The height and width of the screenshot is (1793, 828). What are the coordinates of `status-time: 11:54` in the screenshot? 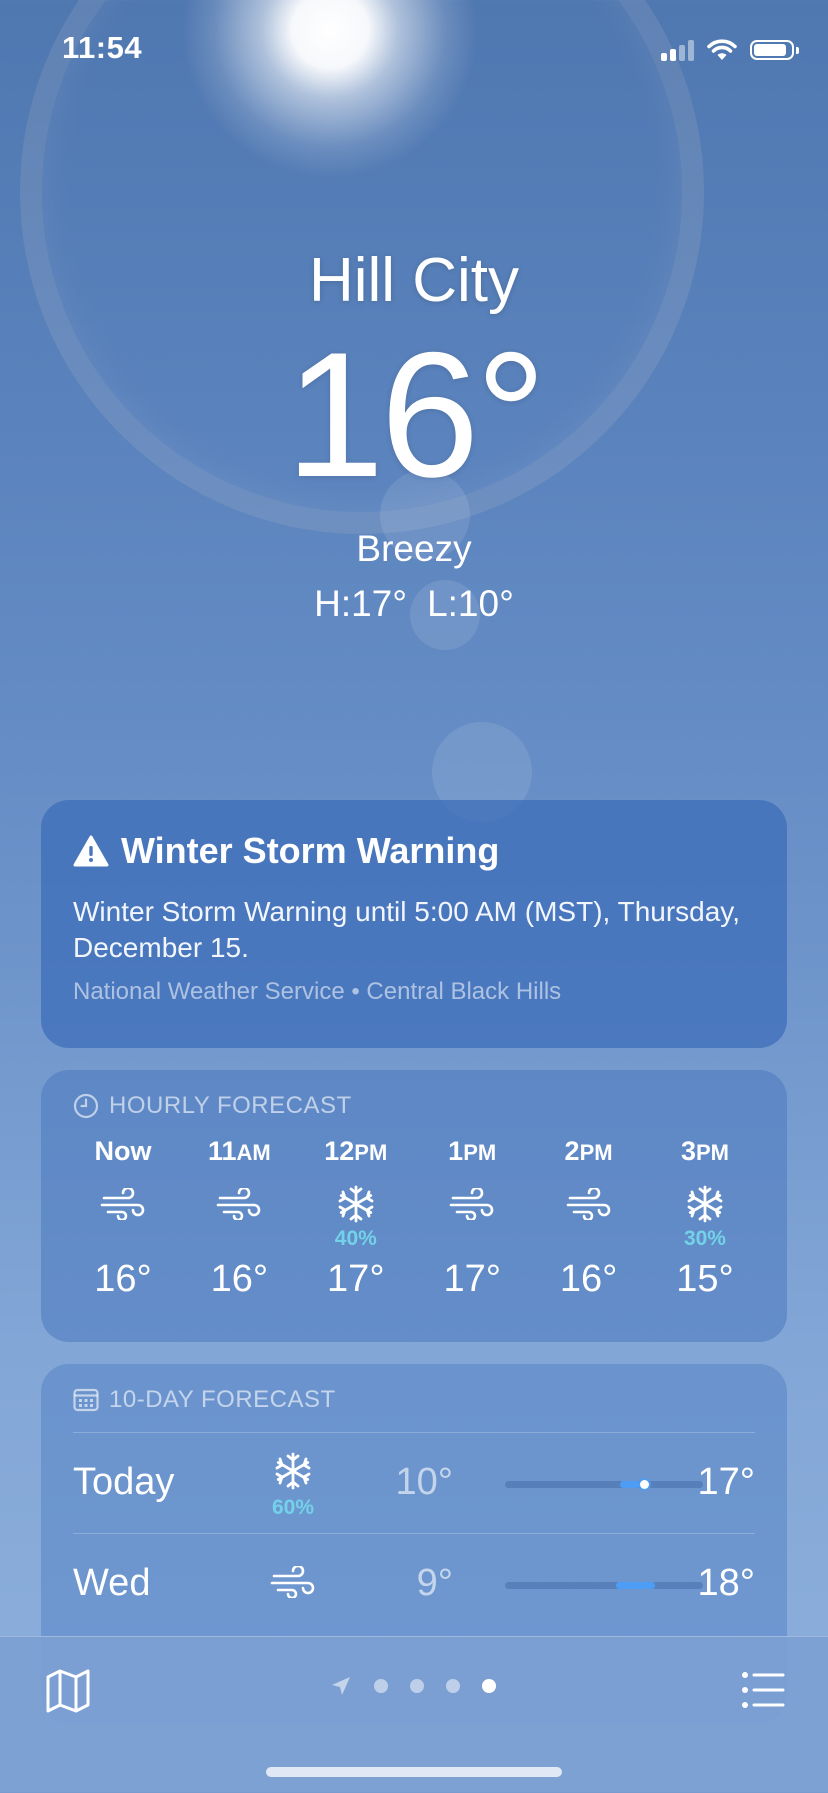 It's located at (102, 47).